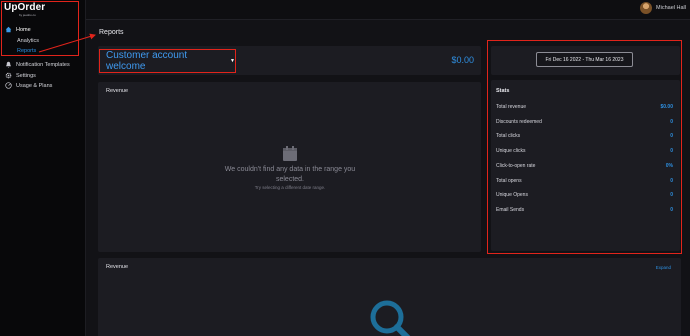  Describe the element at coordinates (23, 29) in the screenshot. I see `sidebar-item-label: Home` at that location.